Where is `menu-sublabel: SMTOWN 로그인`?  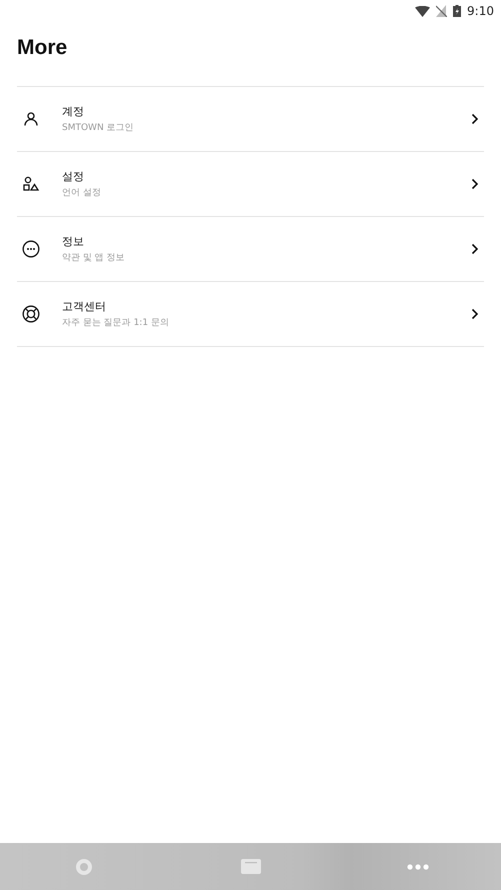
menu-sublabel: SMTOWN 로그인 is located at coordinates (98, 128).